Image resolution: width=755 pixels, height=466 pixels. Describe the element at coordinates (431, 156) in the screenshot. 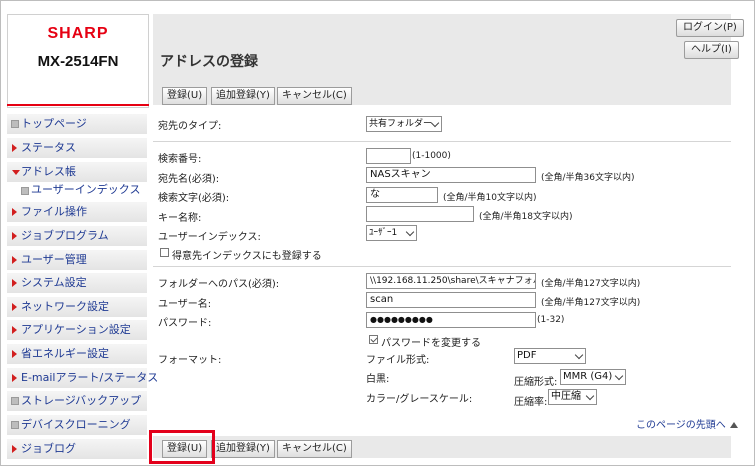

I see `search-no-hint: (1-1000)` at that location.